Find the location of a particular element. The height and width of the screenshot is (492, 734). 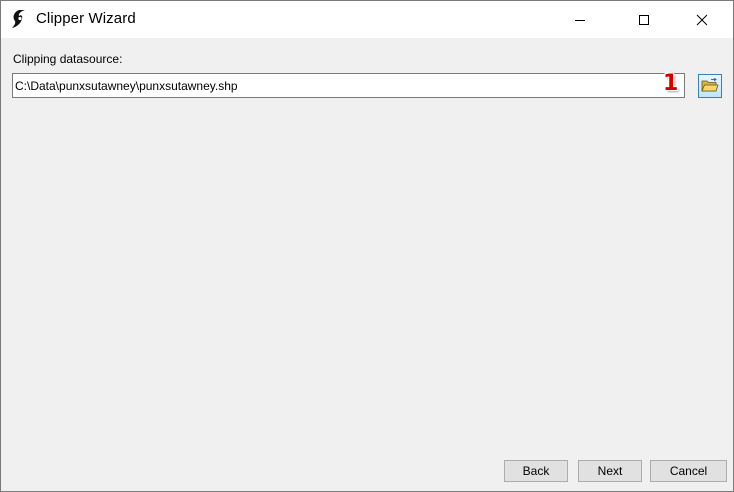

minimize-icon is located at coordinates (580, 20).